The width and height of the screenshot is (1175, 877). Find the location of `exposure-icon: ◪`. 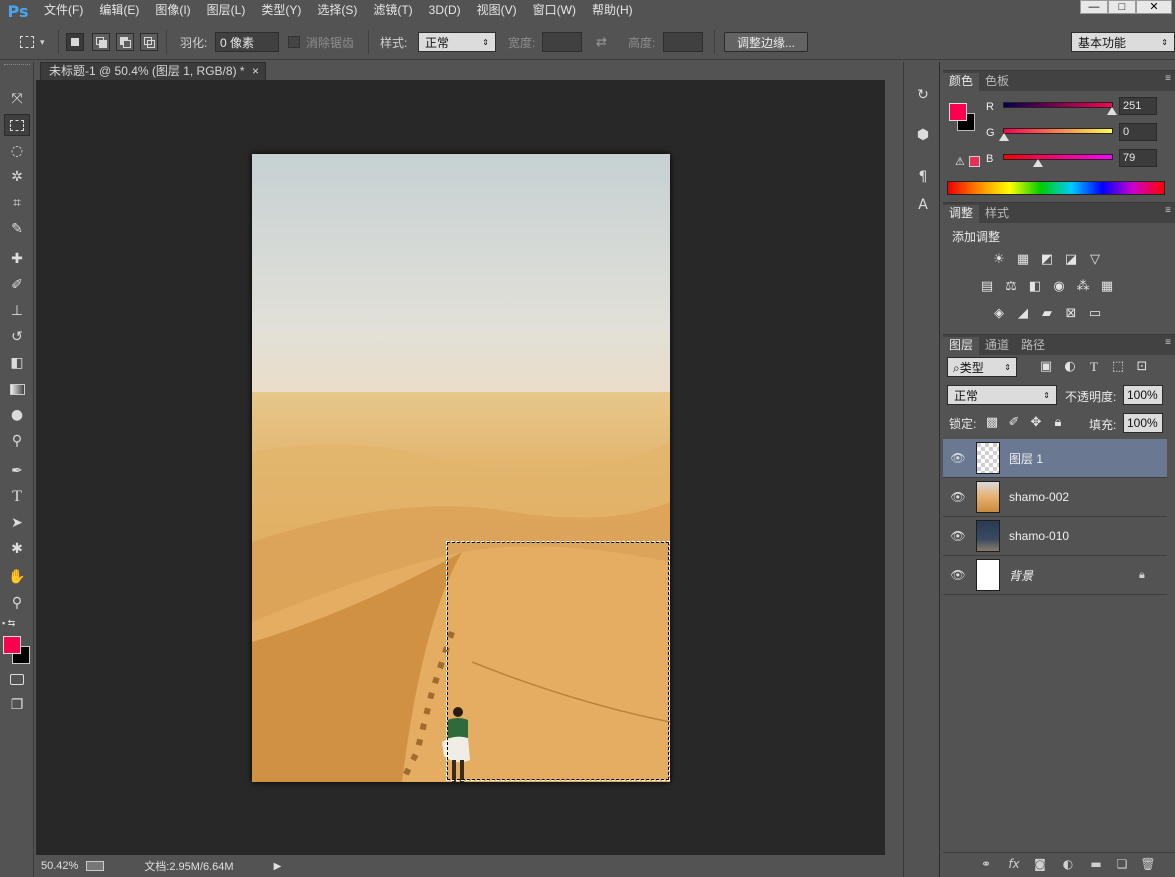

exposure-icon: ◪ is located at coordinates (1071, 260).